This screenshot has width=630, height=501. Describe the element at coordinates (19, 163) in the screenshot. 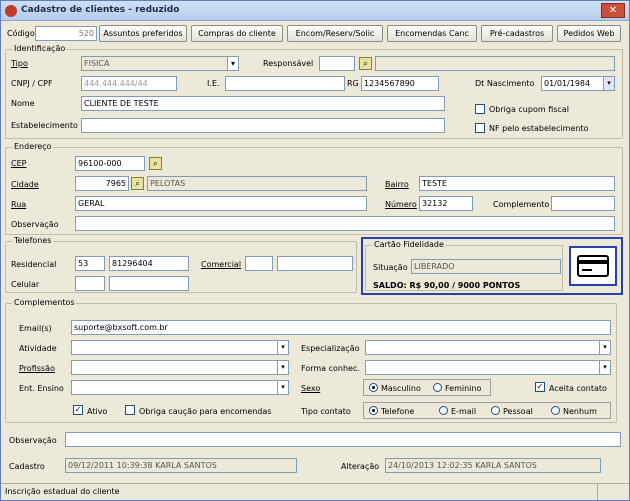

I see `cep-label: CEP` at that location.